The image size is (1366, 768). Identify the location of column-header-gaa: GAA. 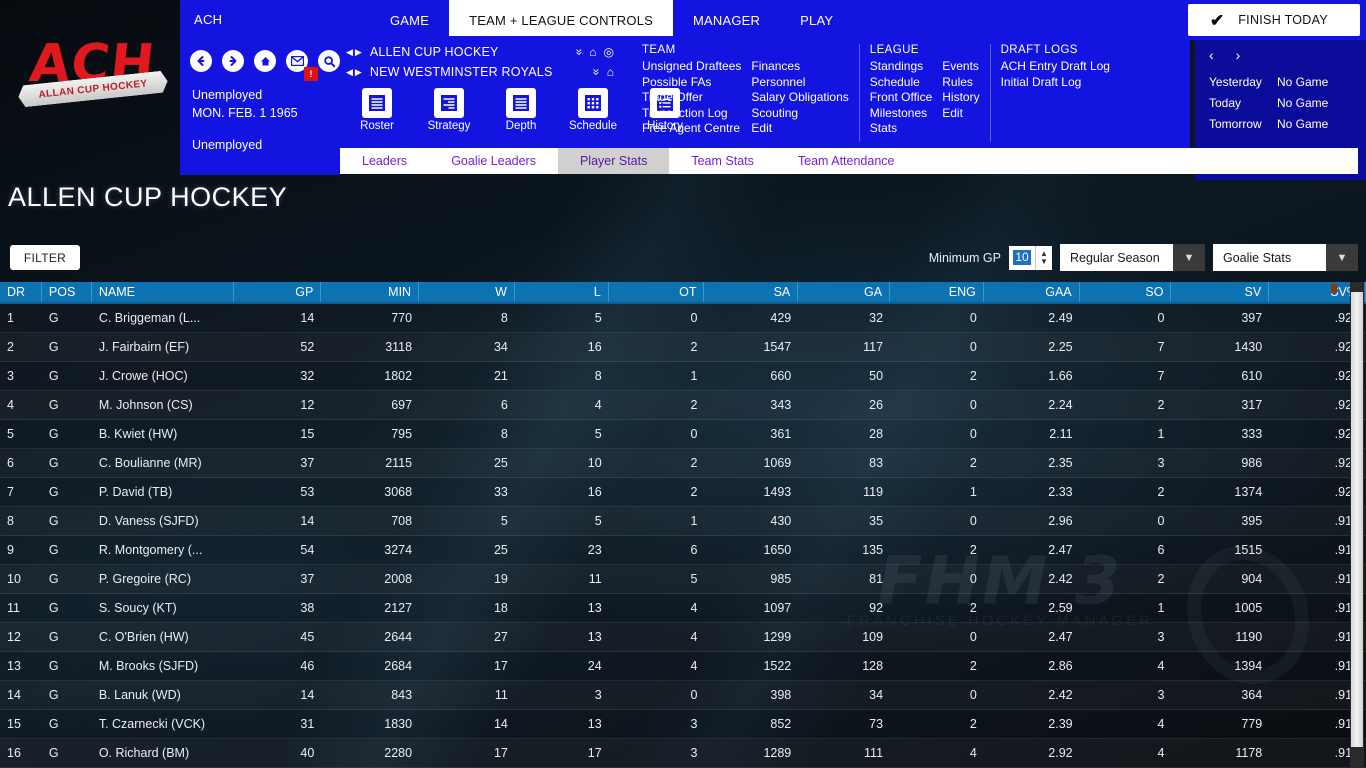
(1032, 292).